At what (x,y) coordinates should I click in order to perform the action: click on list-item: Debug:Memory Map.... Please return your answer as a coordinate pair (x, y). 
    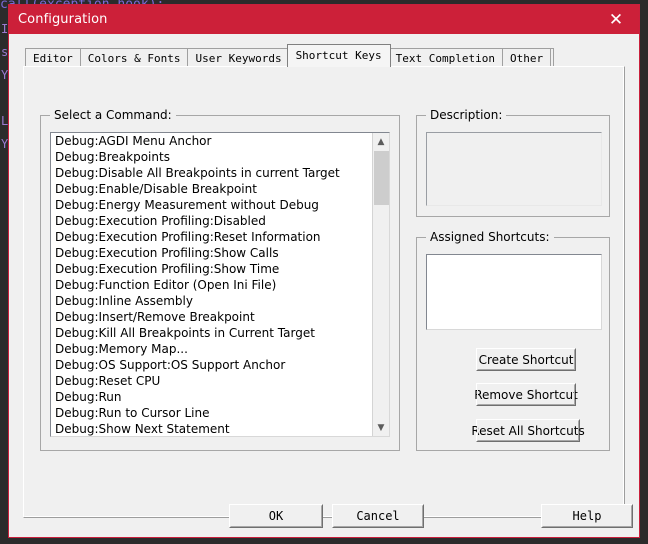
    Looking at the image, I should click on (211, 349).